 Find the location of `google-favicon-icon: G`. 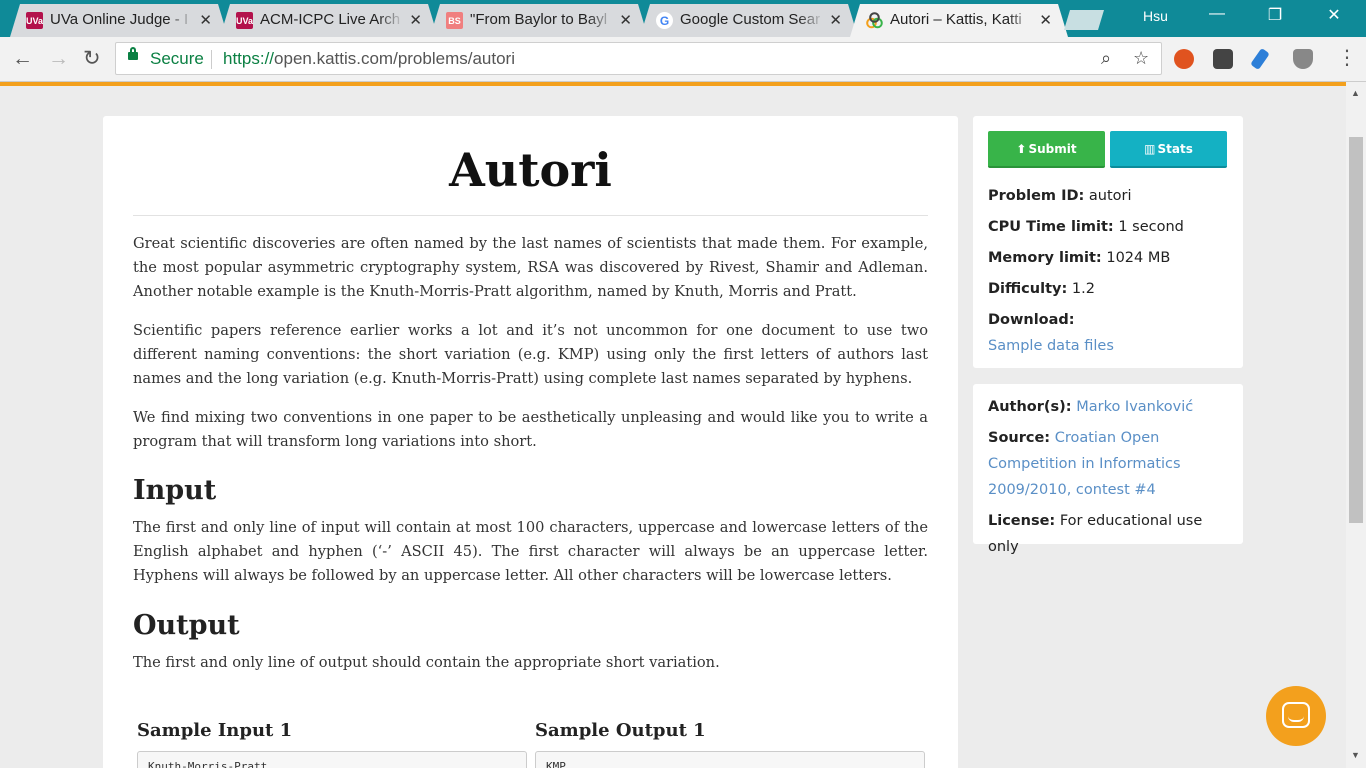

google-favicon-icon: G is located at coordinates (664, 20).